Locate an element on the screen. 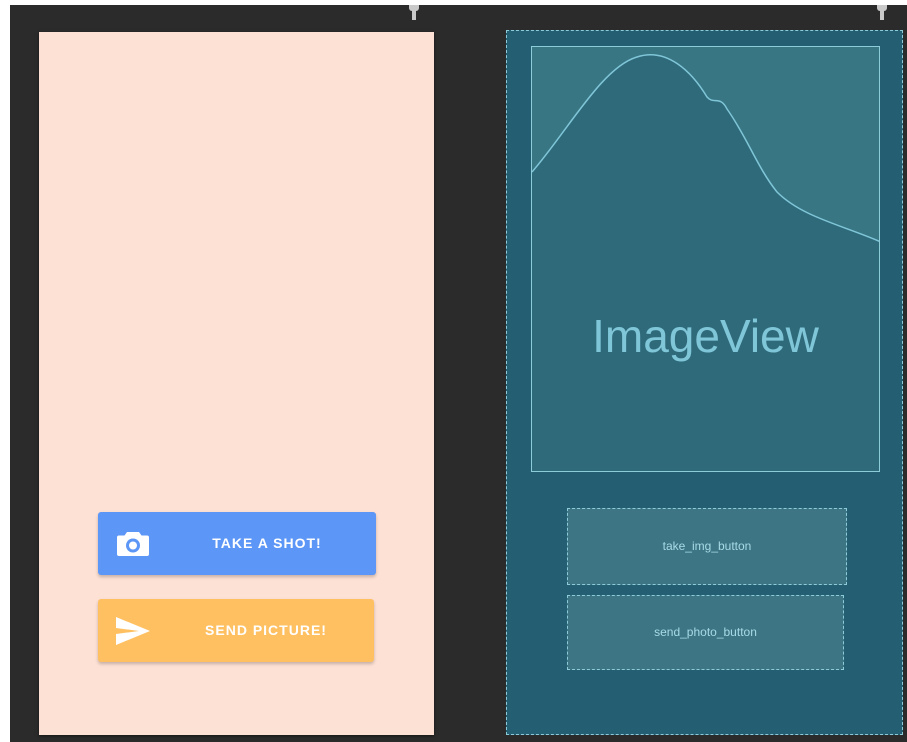 The height and width of the screenshot is (742, 907). send-photo-button-blueprint: send_photo_button is located at coordinates (705, 632).